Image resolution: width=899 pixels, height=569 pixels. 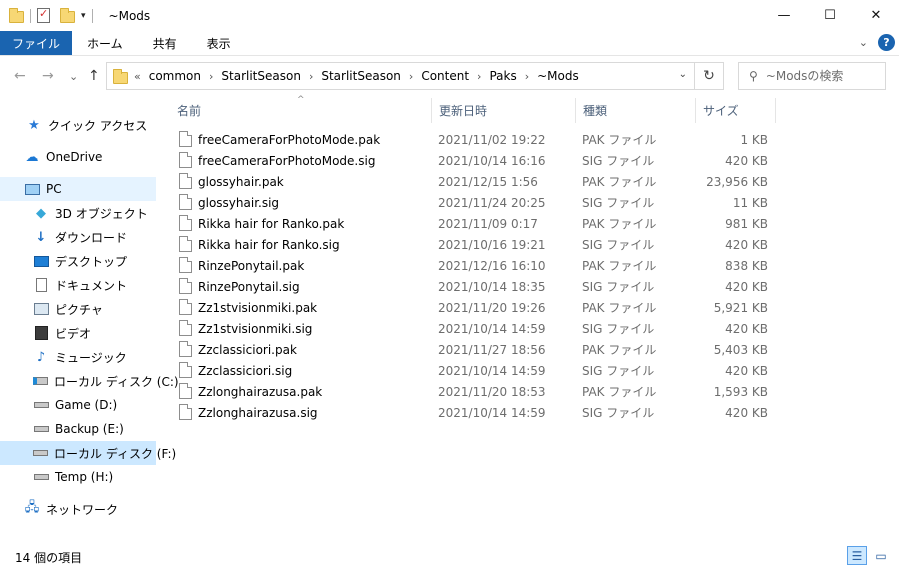 What do you see at coordinates (73, 333) in the screenshot?
I see `sidebar-item-label: ビデオ` at bounding box center [73, 333].